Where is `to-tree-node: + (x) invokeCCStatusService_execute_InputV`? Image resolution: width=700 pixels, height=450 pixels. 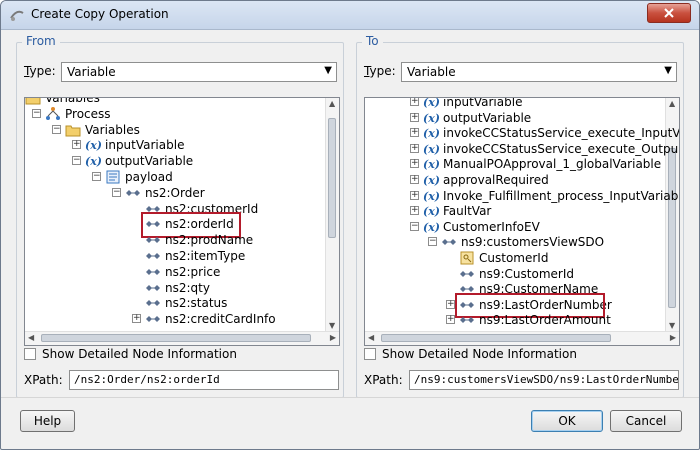
to-tree-node: + (x) invokeCCStatusService_execute_InputV is located at coordinates (522, 133).